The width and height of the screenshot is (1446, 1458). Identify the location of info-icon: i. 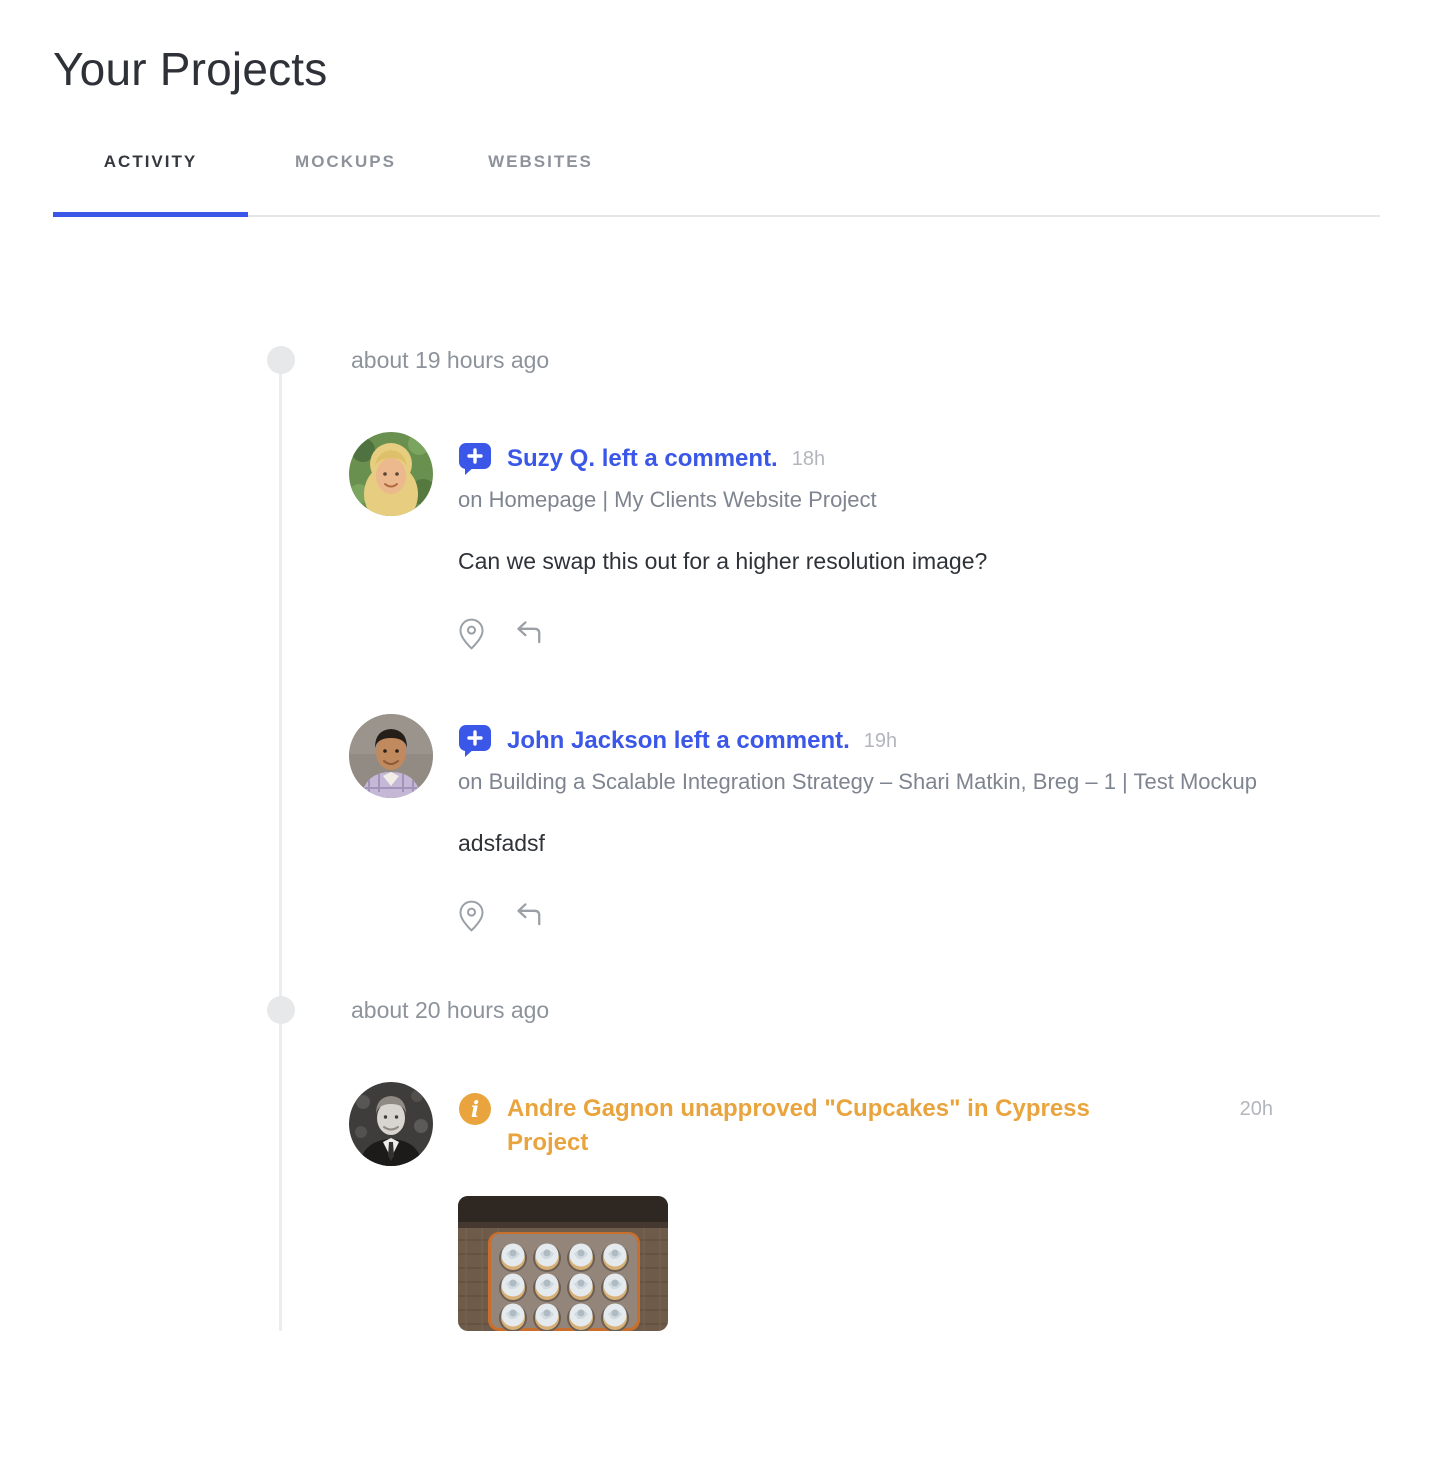
(475, 1109).